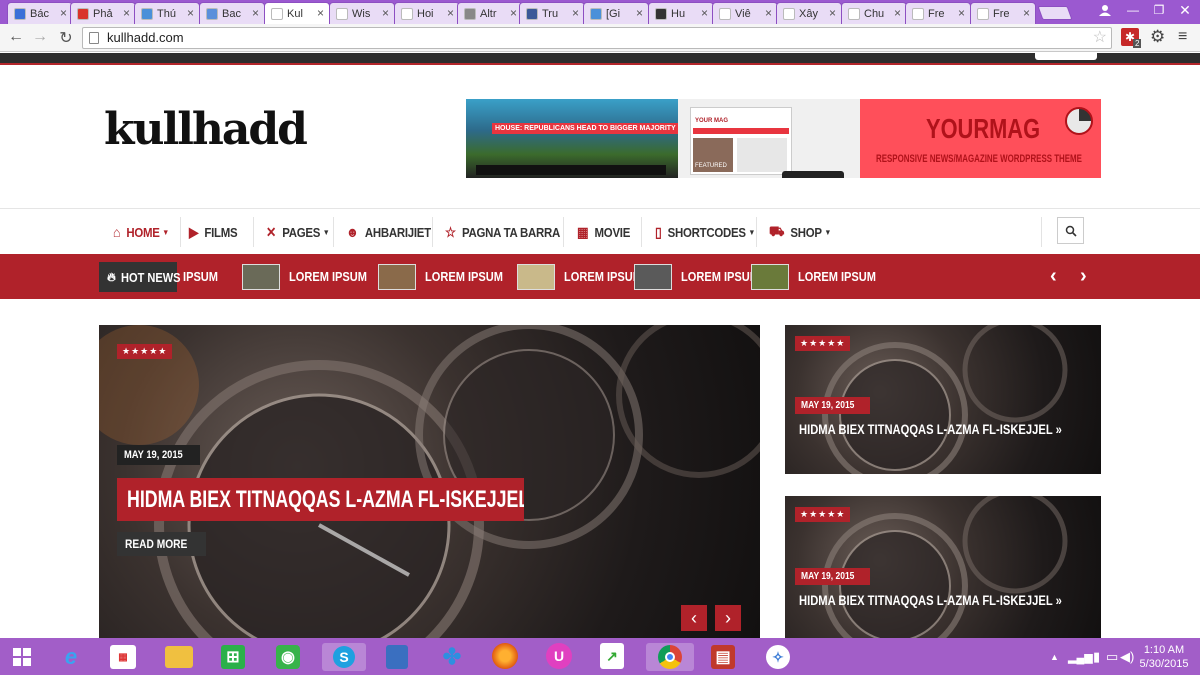 The width and height of the screenshot is (1200, 675). What do you see at coordinates (162, 544) in the screenshot?
I see `read-more-button: READ MORE` at bounding box center [162, 544].